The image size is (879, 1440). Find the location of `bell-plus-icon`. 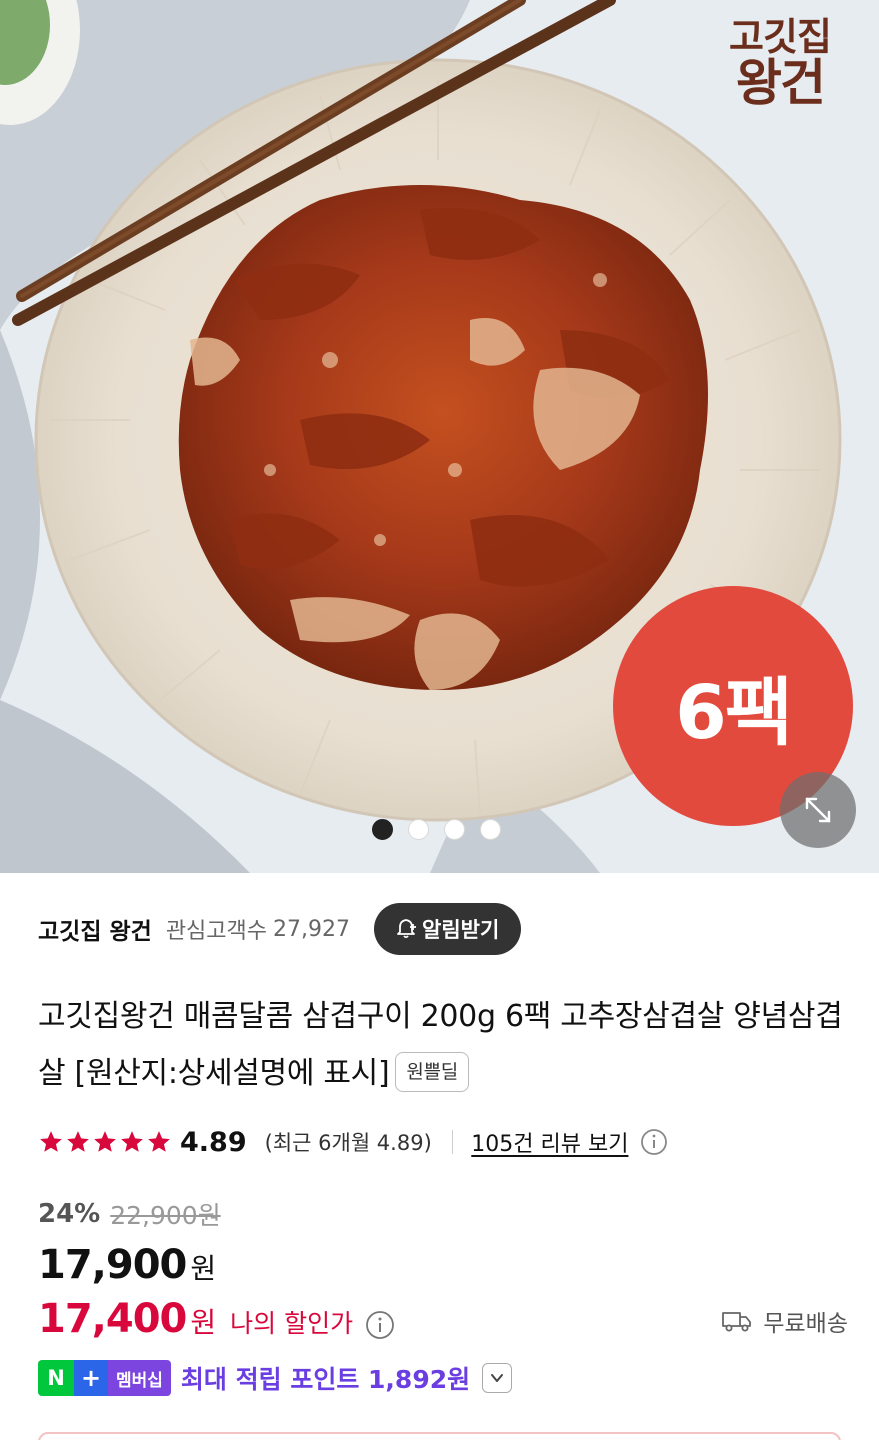

bell-plus-icon is located at coordinates (406, 929).